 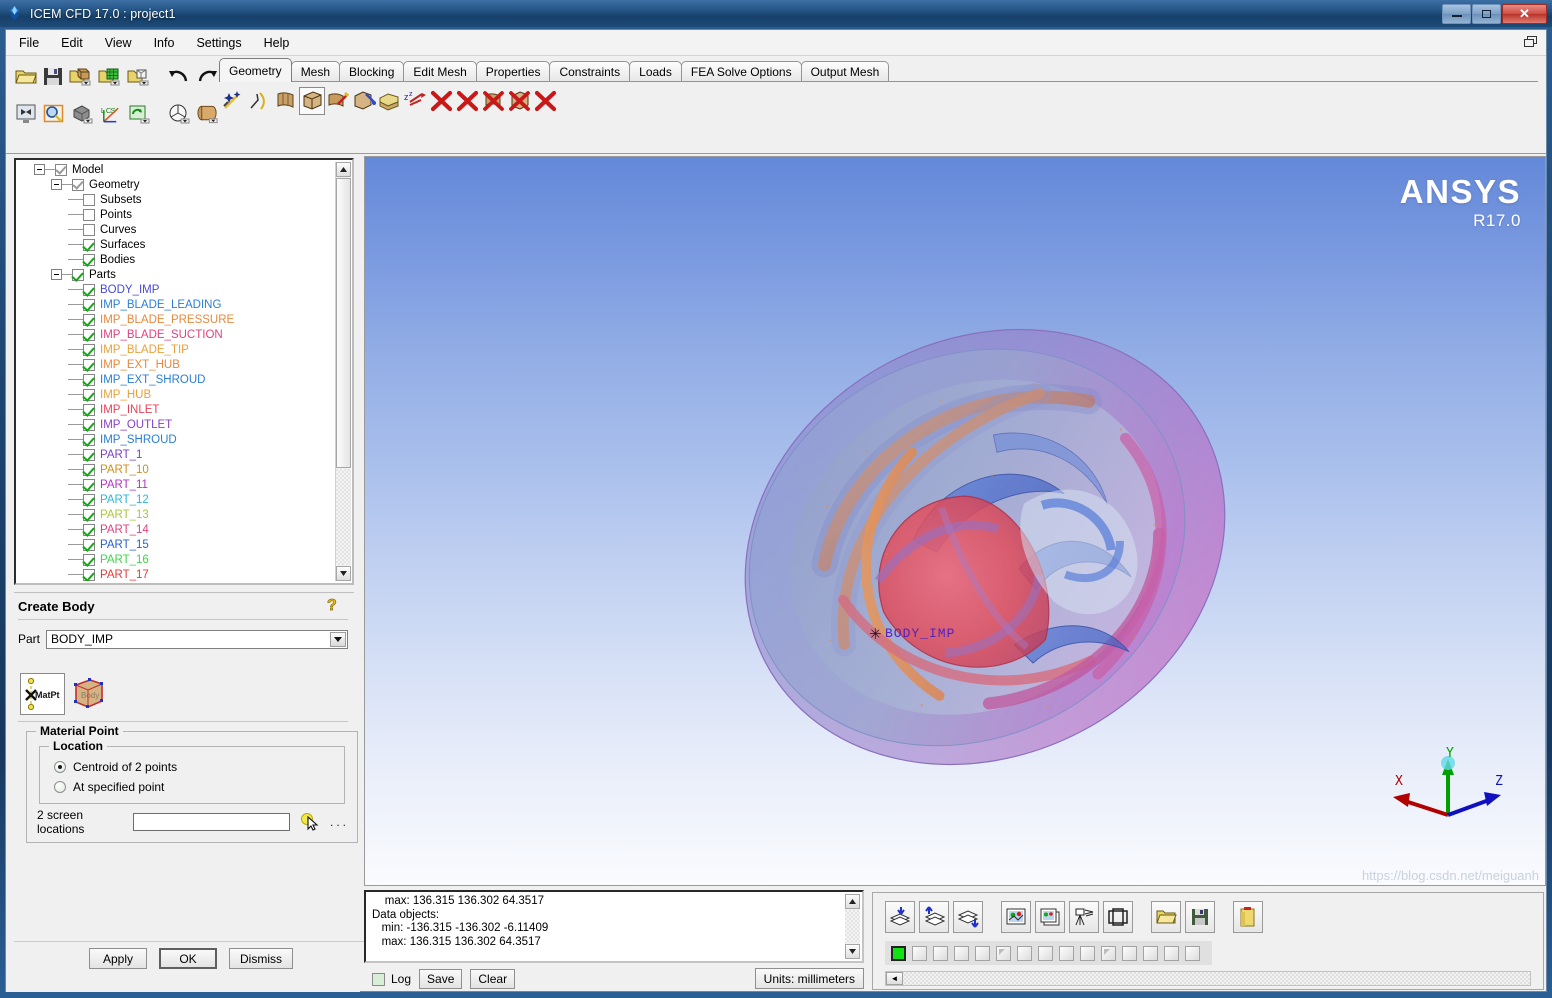 What do you see at coordinates (176, 199) in the screenshot?
I see `tree-item-subsets: Subsets` at bounding box center [176, 199].